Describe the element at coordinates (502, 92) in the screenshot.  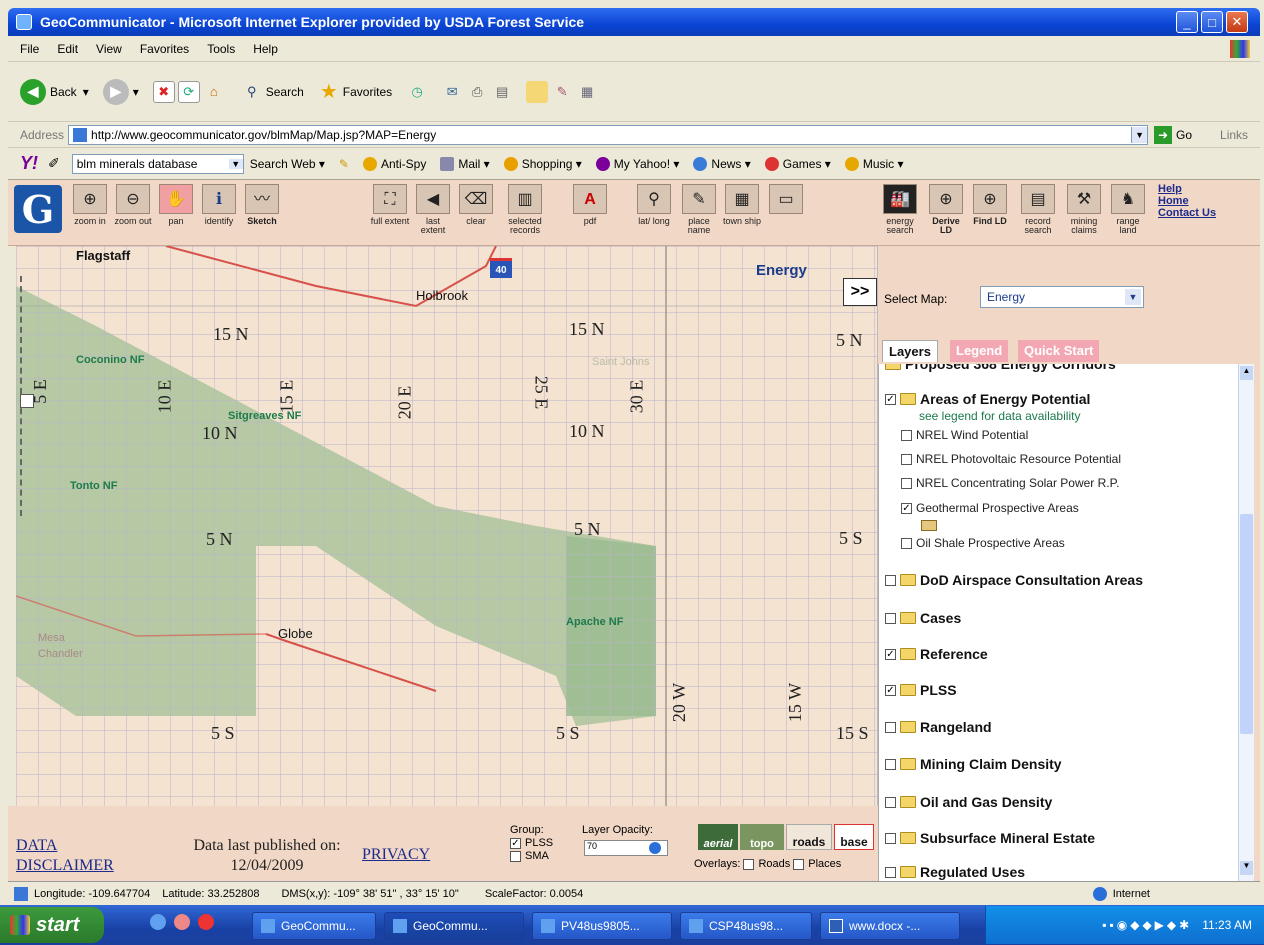
I see `edit-icon: ▤` at that location.